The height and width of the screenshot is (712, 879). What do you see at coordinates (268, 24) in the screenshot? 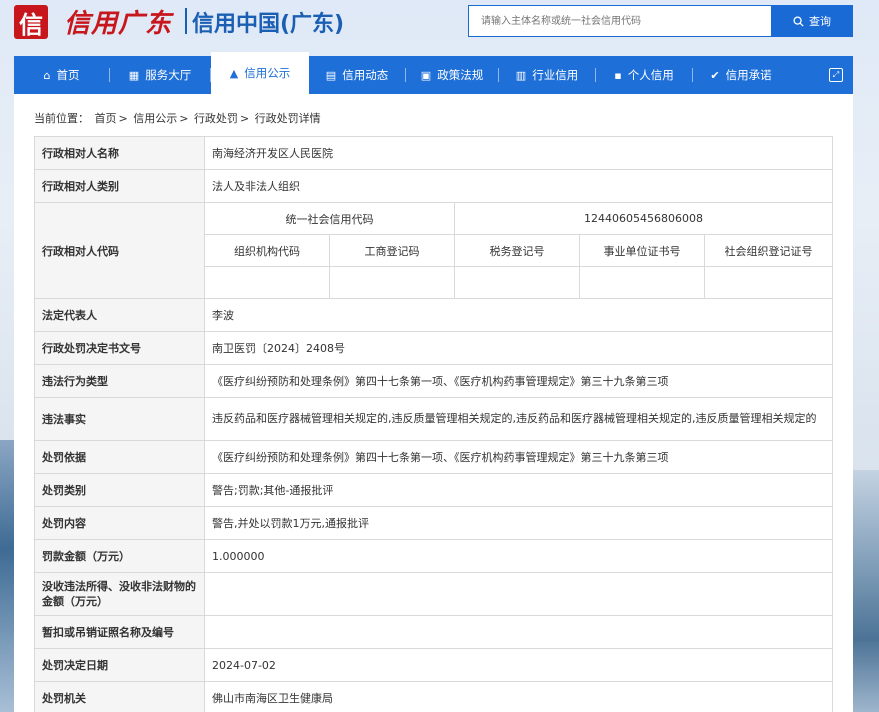
I see `site-title: 信用中国(广东)` at bounding box center [268, 24].